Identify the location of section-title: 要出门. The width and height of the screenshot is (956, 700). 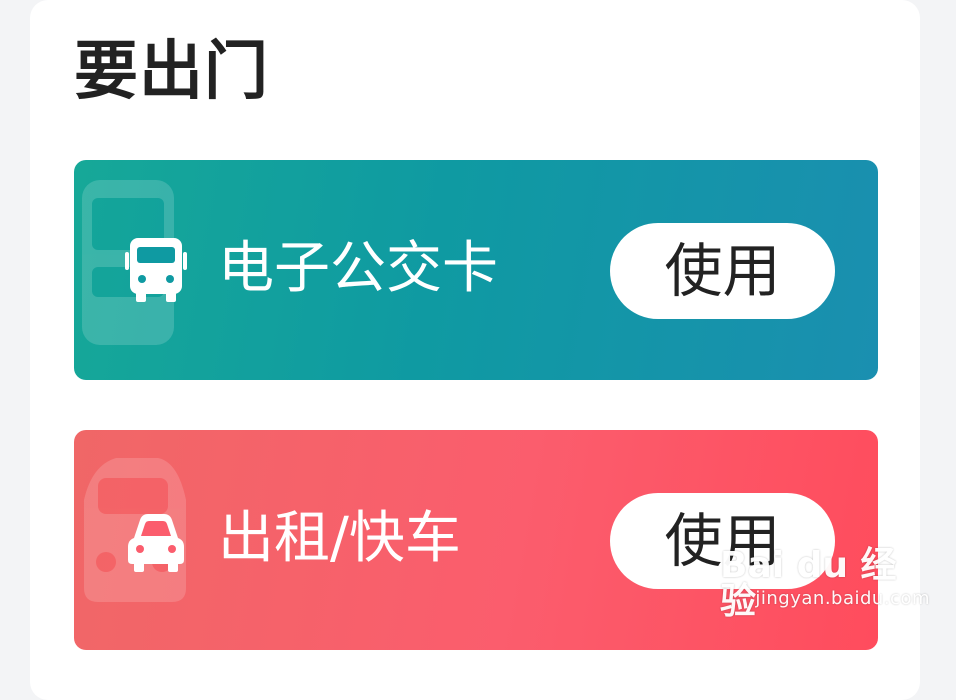
(171, 72).